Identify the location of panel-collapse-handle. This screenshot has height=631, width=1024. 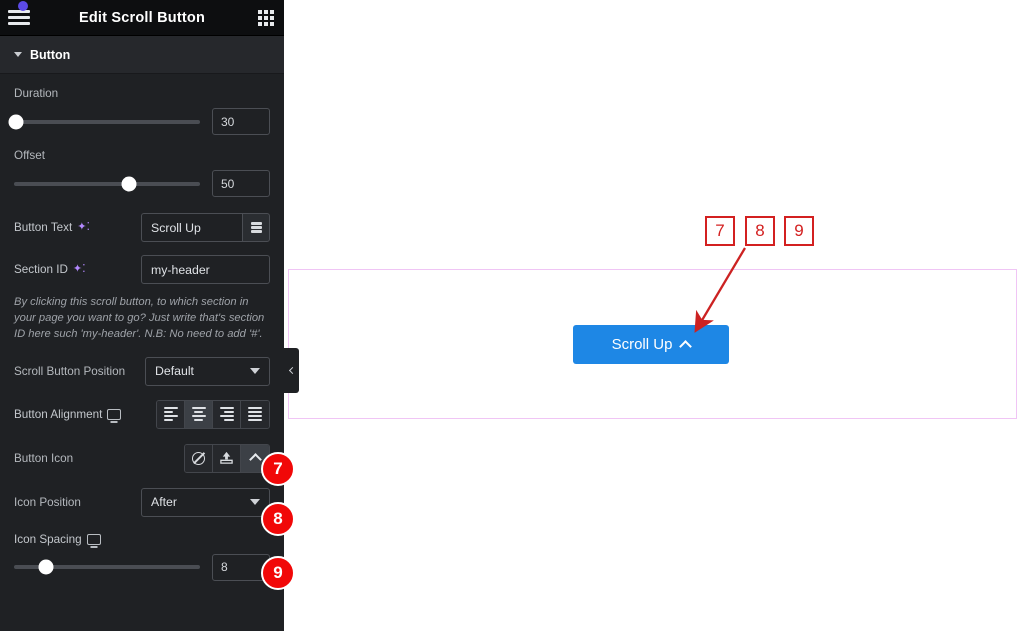
(291, 370).